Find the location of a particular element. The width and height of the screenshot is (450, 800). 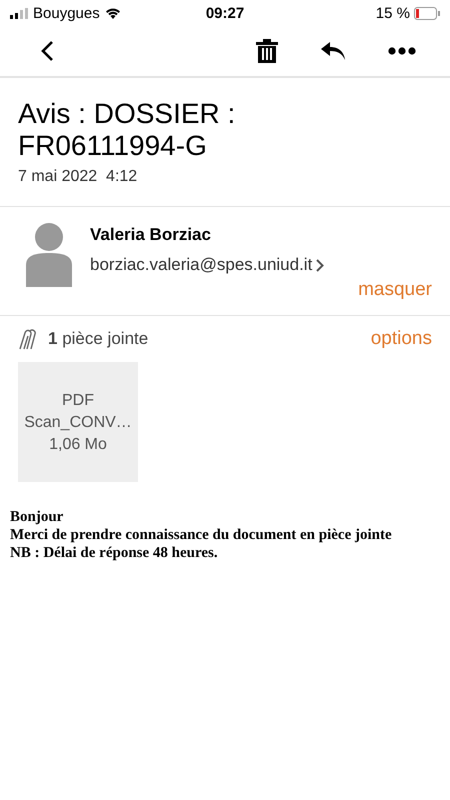

email-subject: Avis : DOSSIER : FR06111994-G is located at coordinates (127, 130).